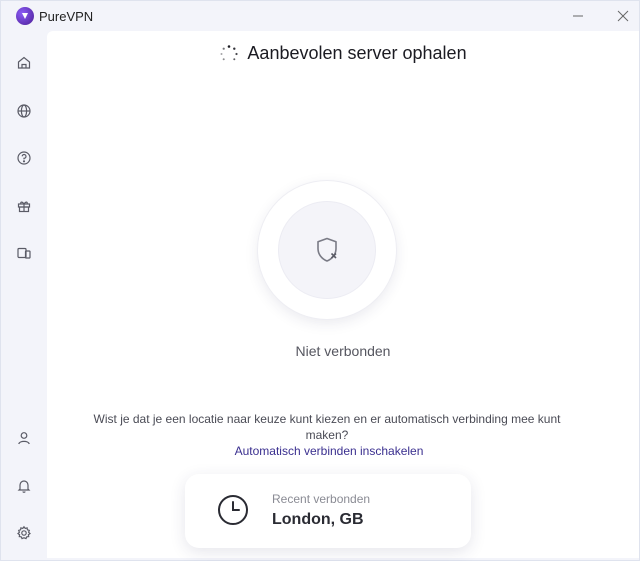 The image size is (640, 561). What do you see at coordinates (321, 499) in the screenshot?
I see `recent-label: Recent verbonden` at bounding box center [321, 499].